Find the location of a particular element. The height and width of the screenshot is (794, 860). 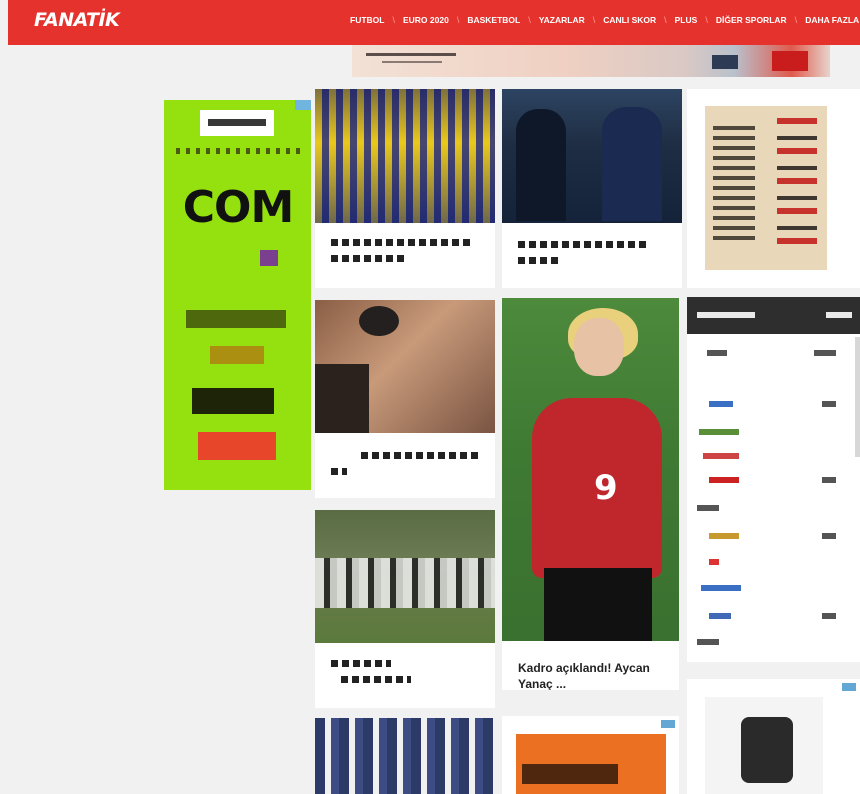

ad-logo-box is located at coordinates (237, 123).